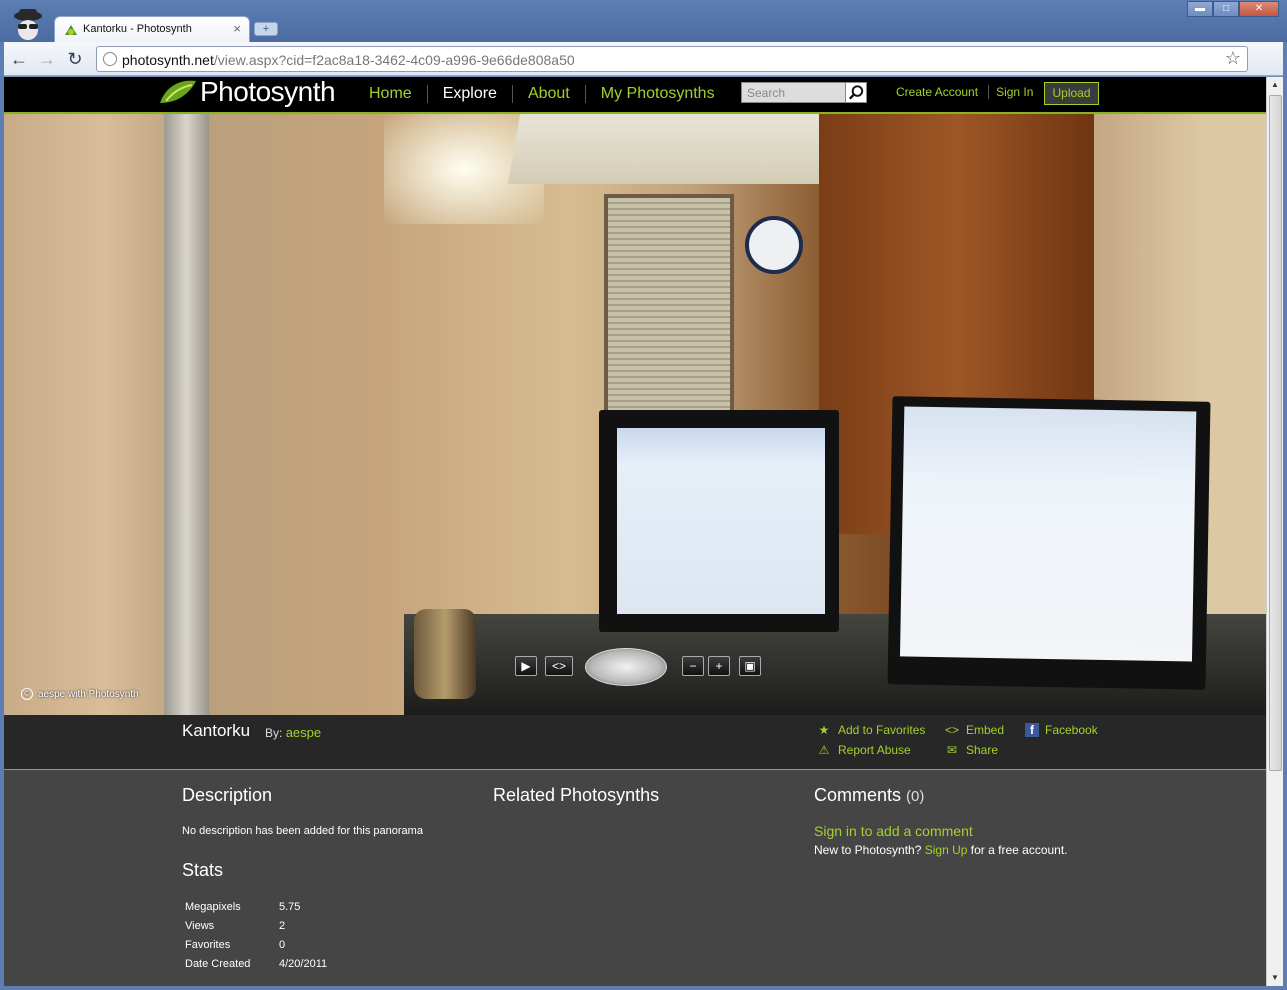 The height and width of the screenshot is (990, 1287). What do you see at coordinates (274, 733) in the screenshot?
I see `by-label: By:` at bounding box center [274, 733].